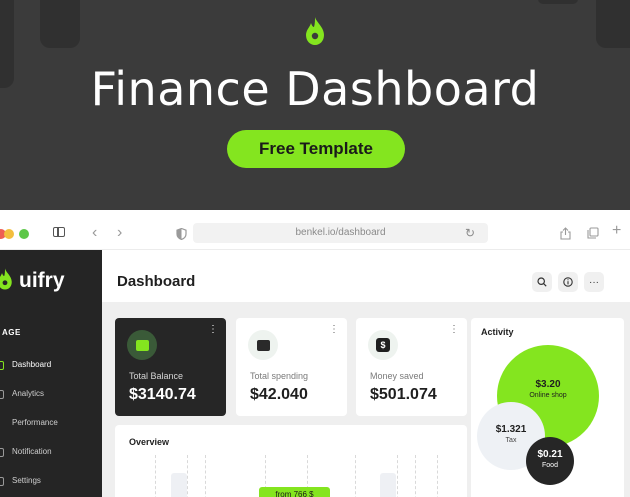 The image size is (630, 497). I want to click on search-button, so click(542, 282).